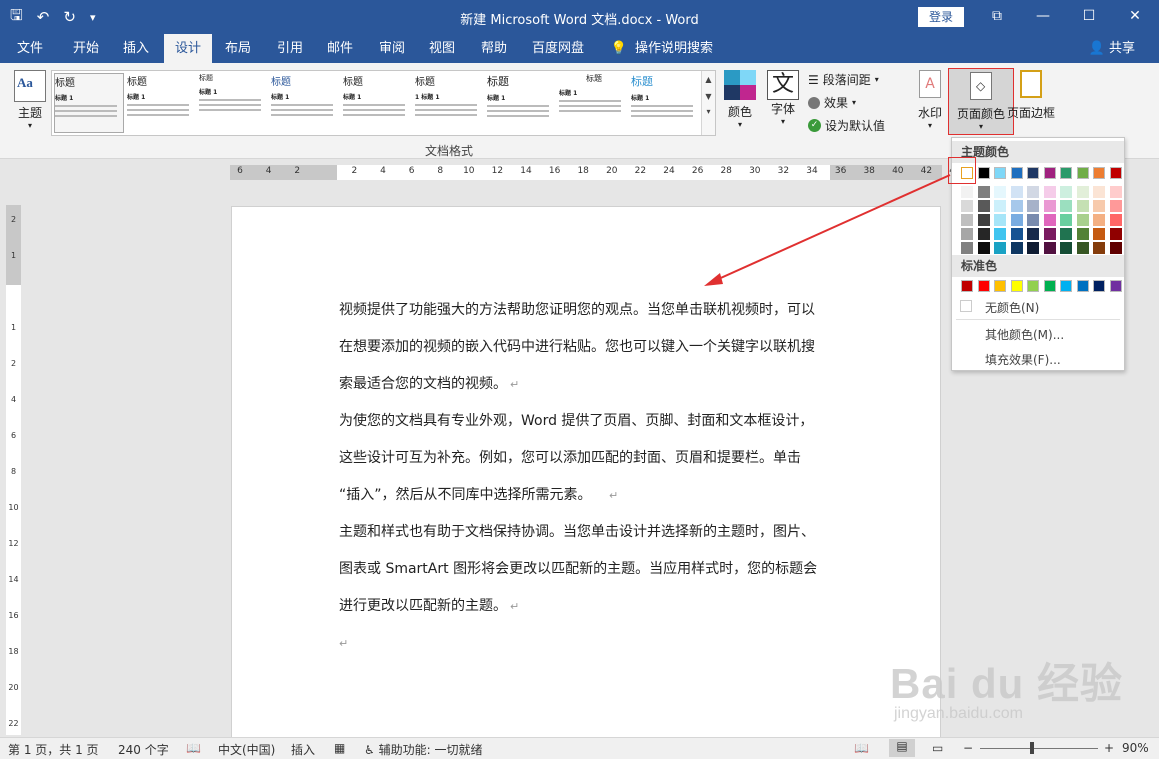  I want to click on tab-home: 开始, so click(86, 48).